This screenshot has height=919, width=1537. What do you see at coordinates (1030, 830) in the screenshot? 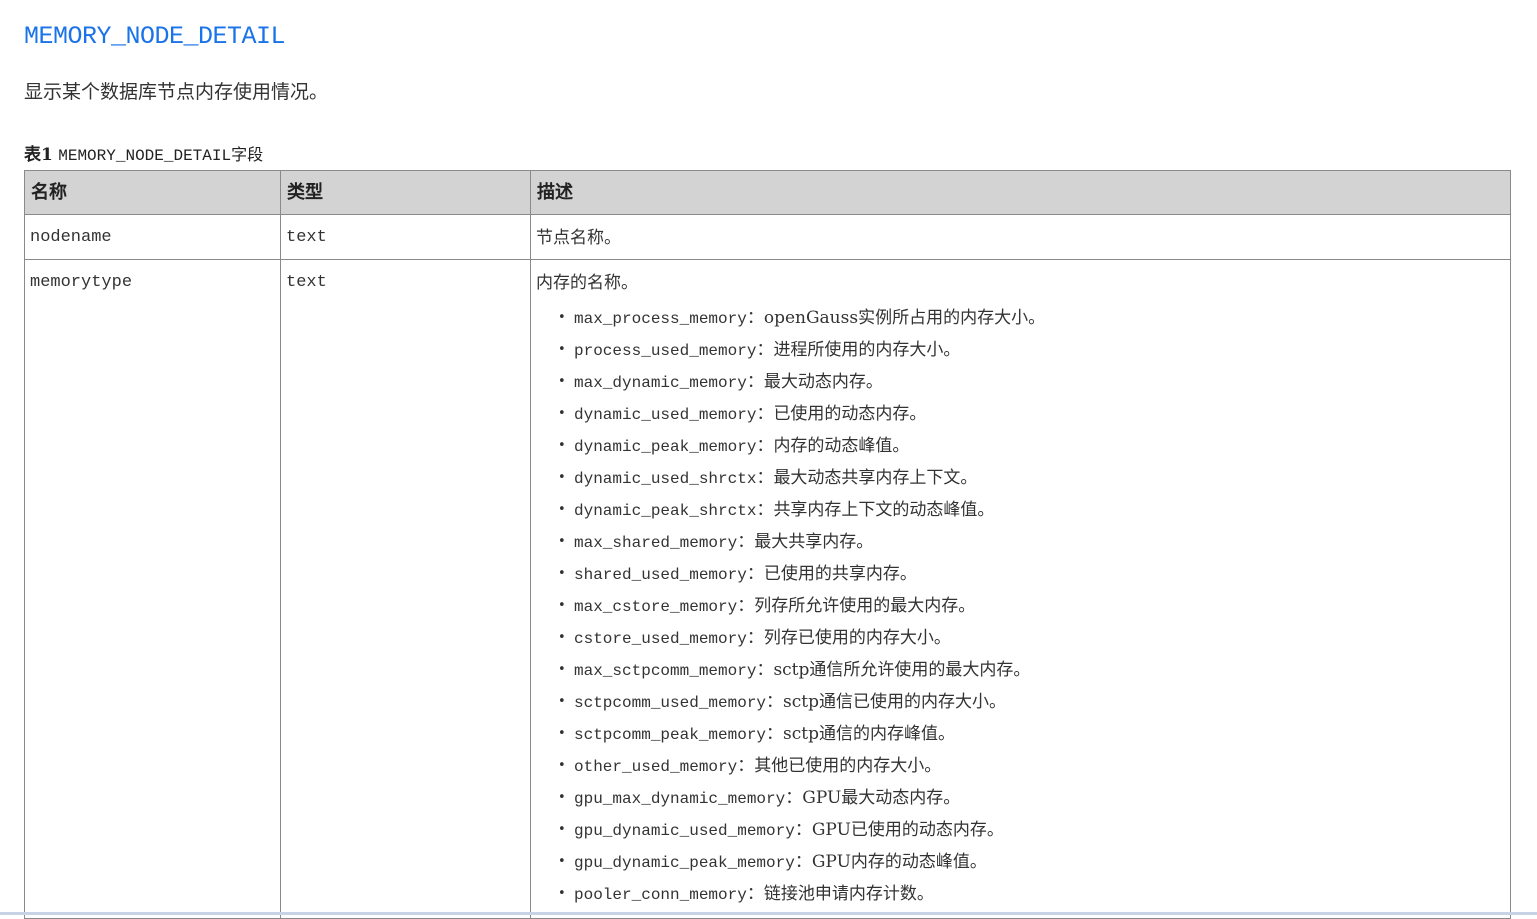
I see `list-item: • gpu_dynamic_used_memory：GPU已使用的动态内存。` at bounding box center [1030, 830].